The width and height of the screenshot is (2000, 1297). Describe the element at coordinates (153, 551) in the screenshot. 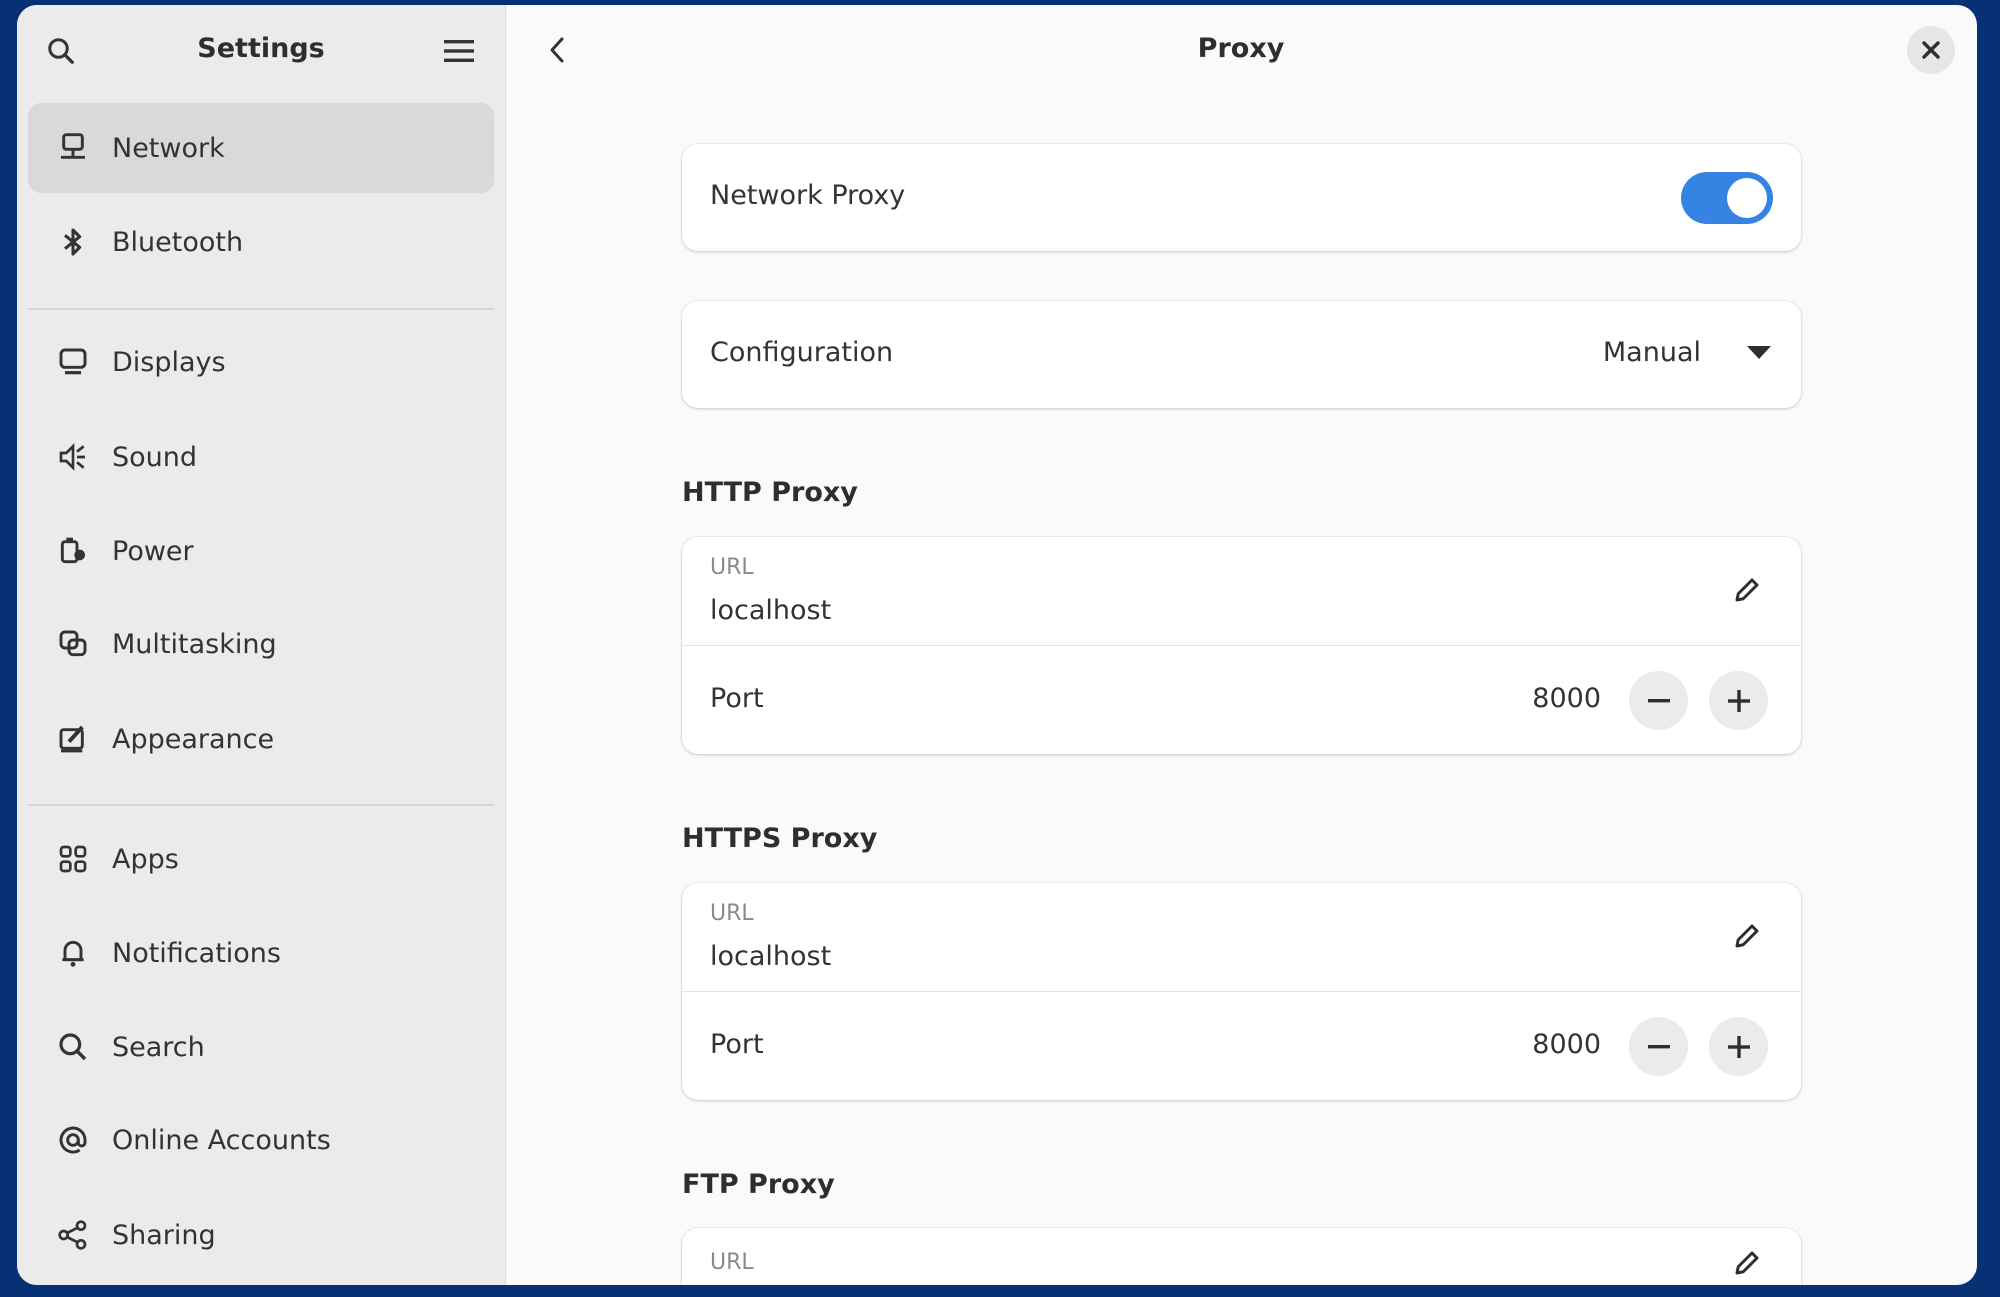

I see `sidebar-item-label: Power` at that location.